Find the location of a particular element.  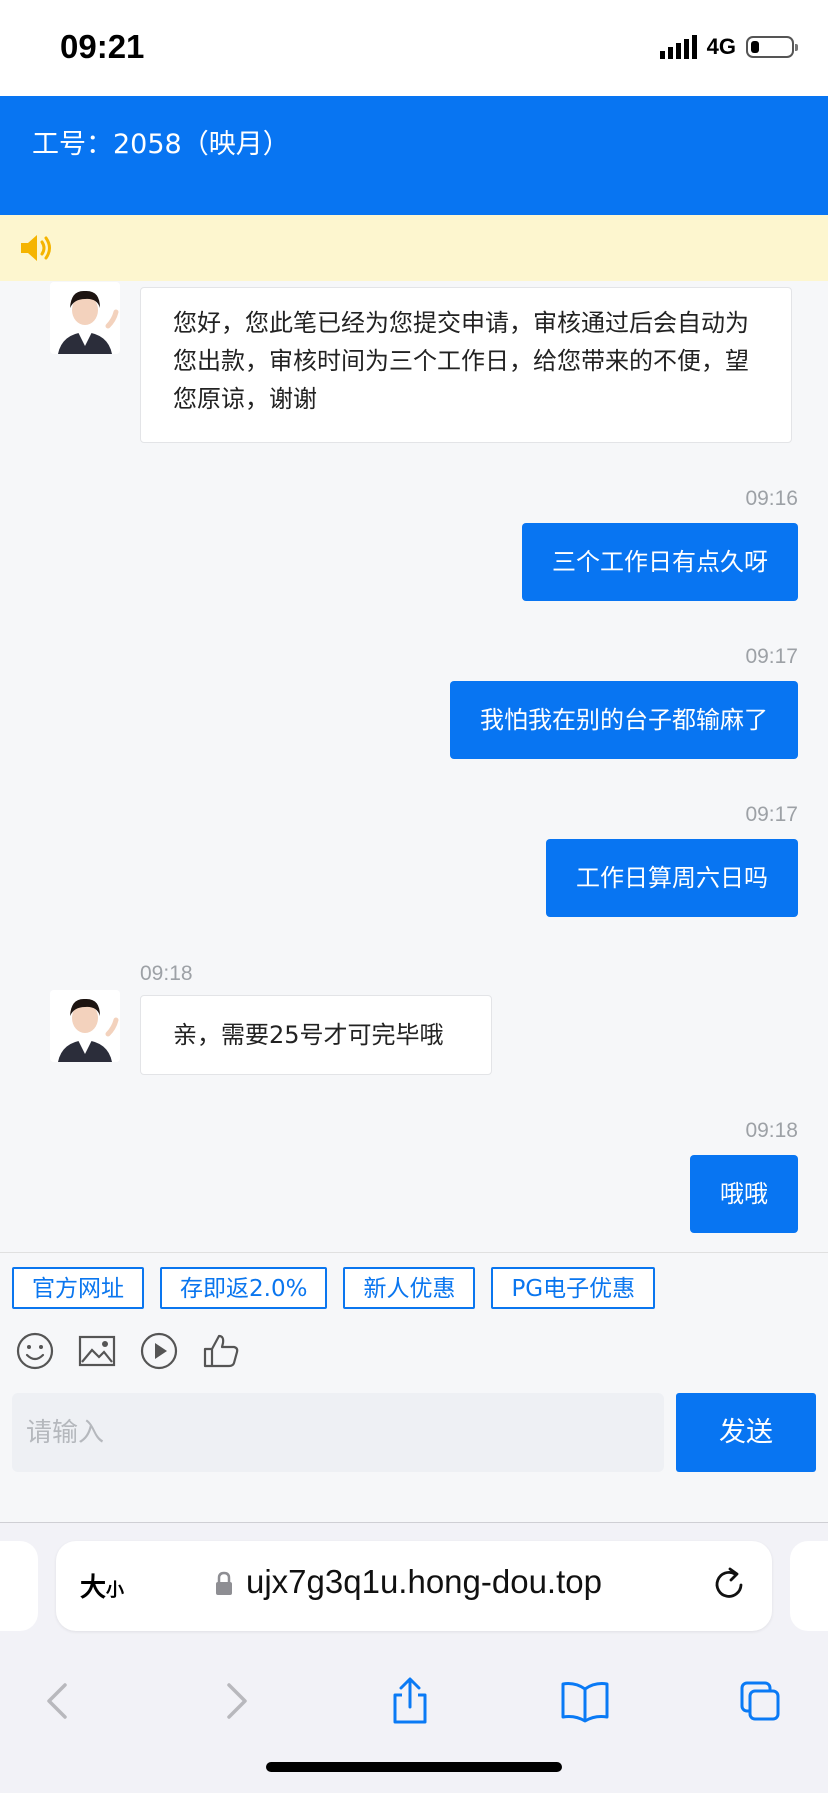

image-icon is located at coordinates (97, 1351).